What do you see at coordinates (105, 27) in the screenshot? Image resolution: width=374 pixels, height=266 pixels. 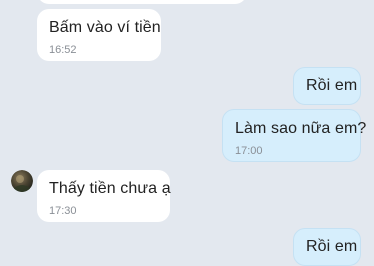 I see `message-text: Bấm vào ví tiền` at bounding box center [105, 27].